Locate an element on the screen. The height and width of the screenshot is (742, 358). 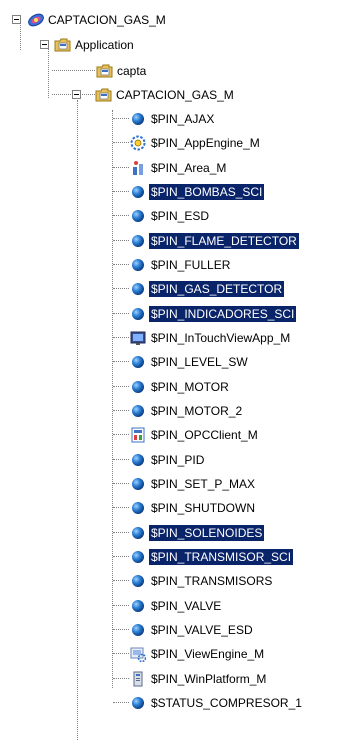
tree-item-label: $PIN_LEVEL_SW is located at coordinates (199, 361).